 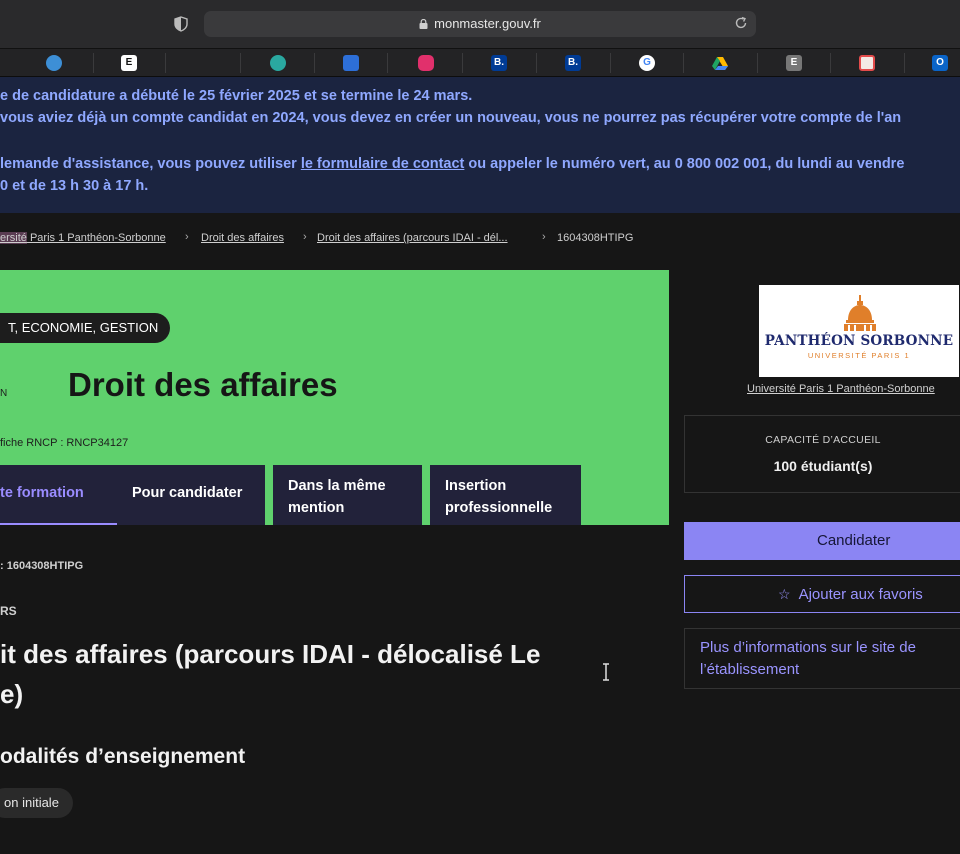 I want to click on reload-icon, so click(x=741, y=23).